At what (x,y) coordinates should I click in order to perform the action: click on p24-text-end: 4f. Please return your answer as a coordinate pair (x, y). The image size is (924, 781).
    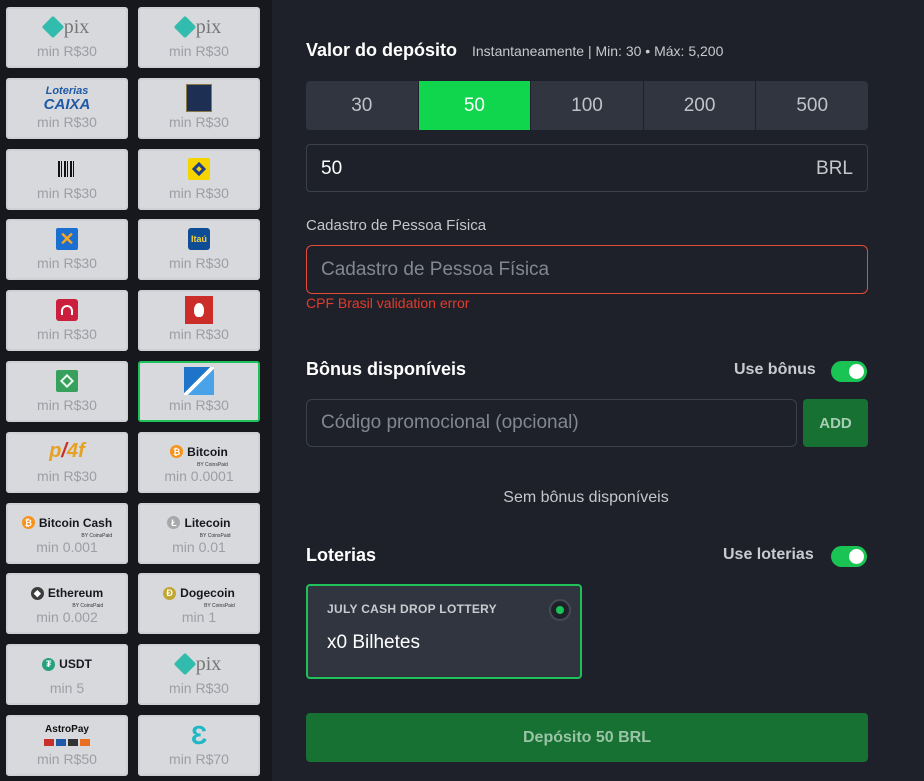
    Looking at the image, I should click on (75, 451).